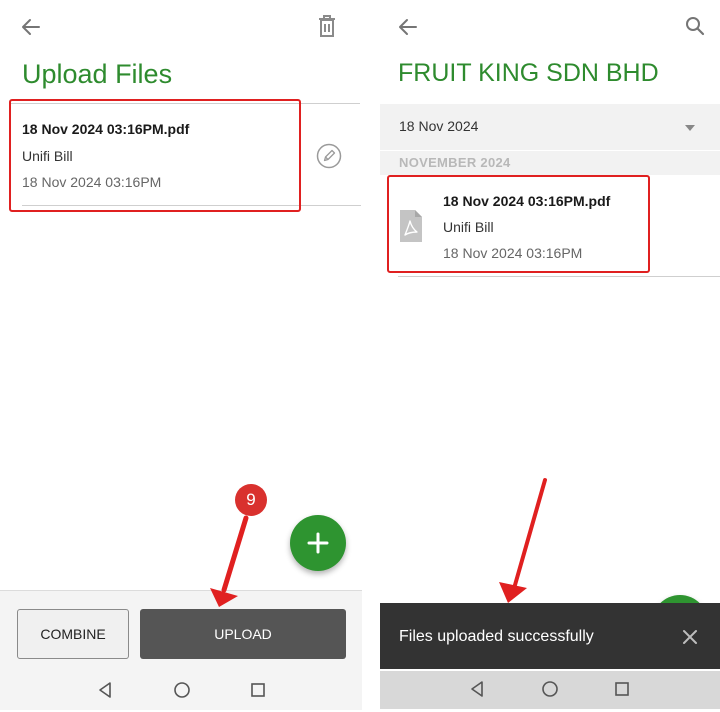  I want to click on action-bar: COMBINE UPLOAD, so click(181, 632).